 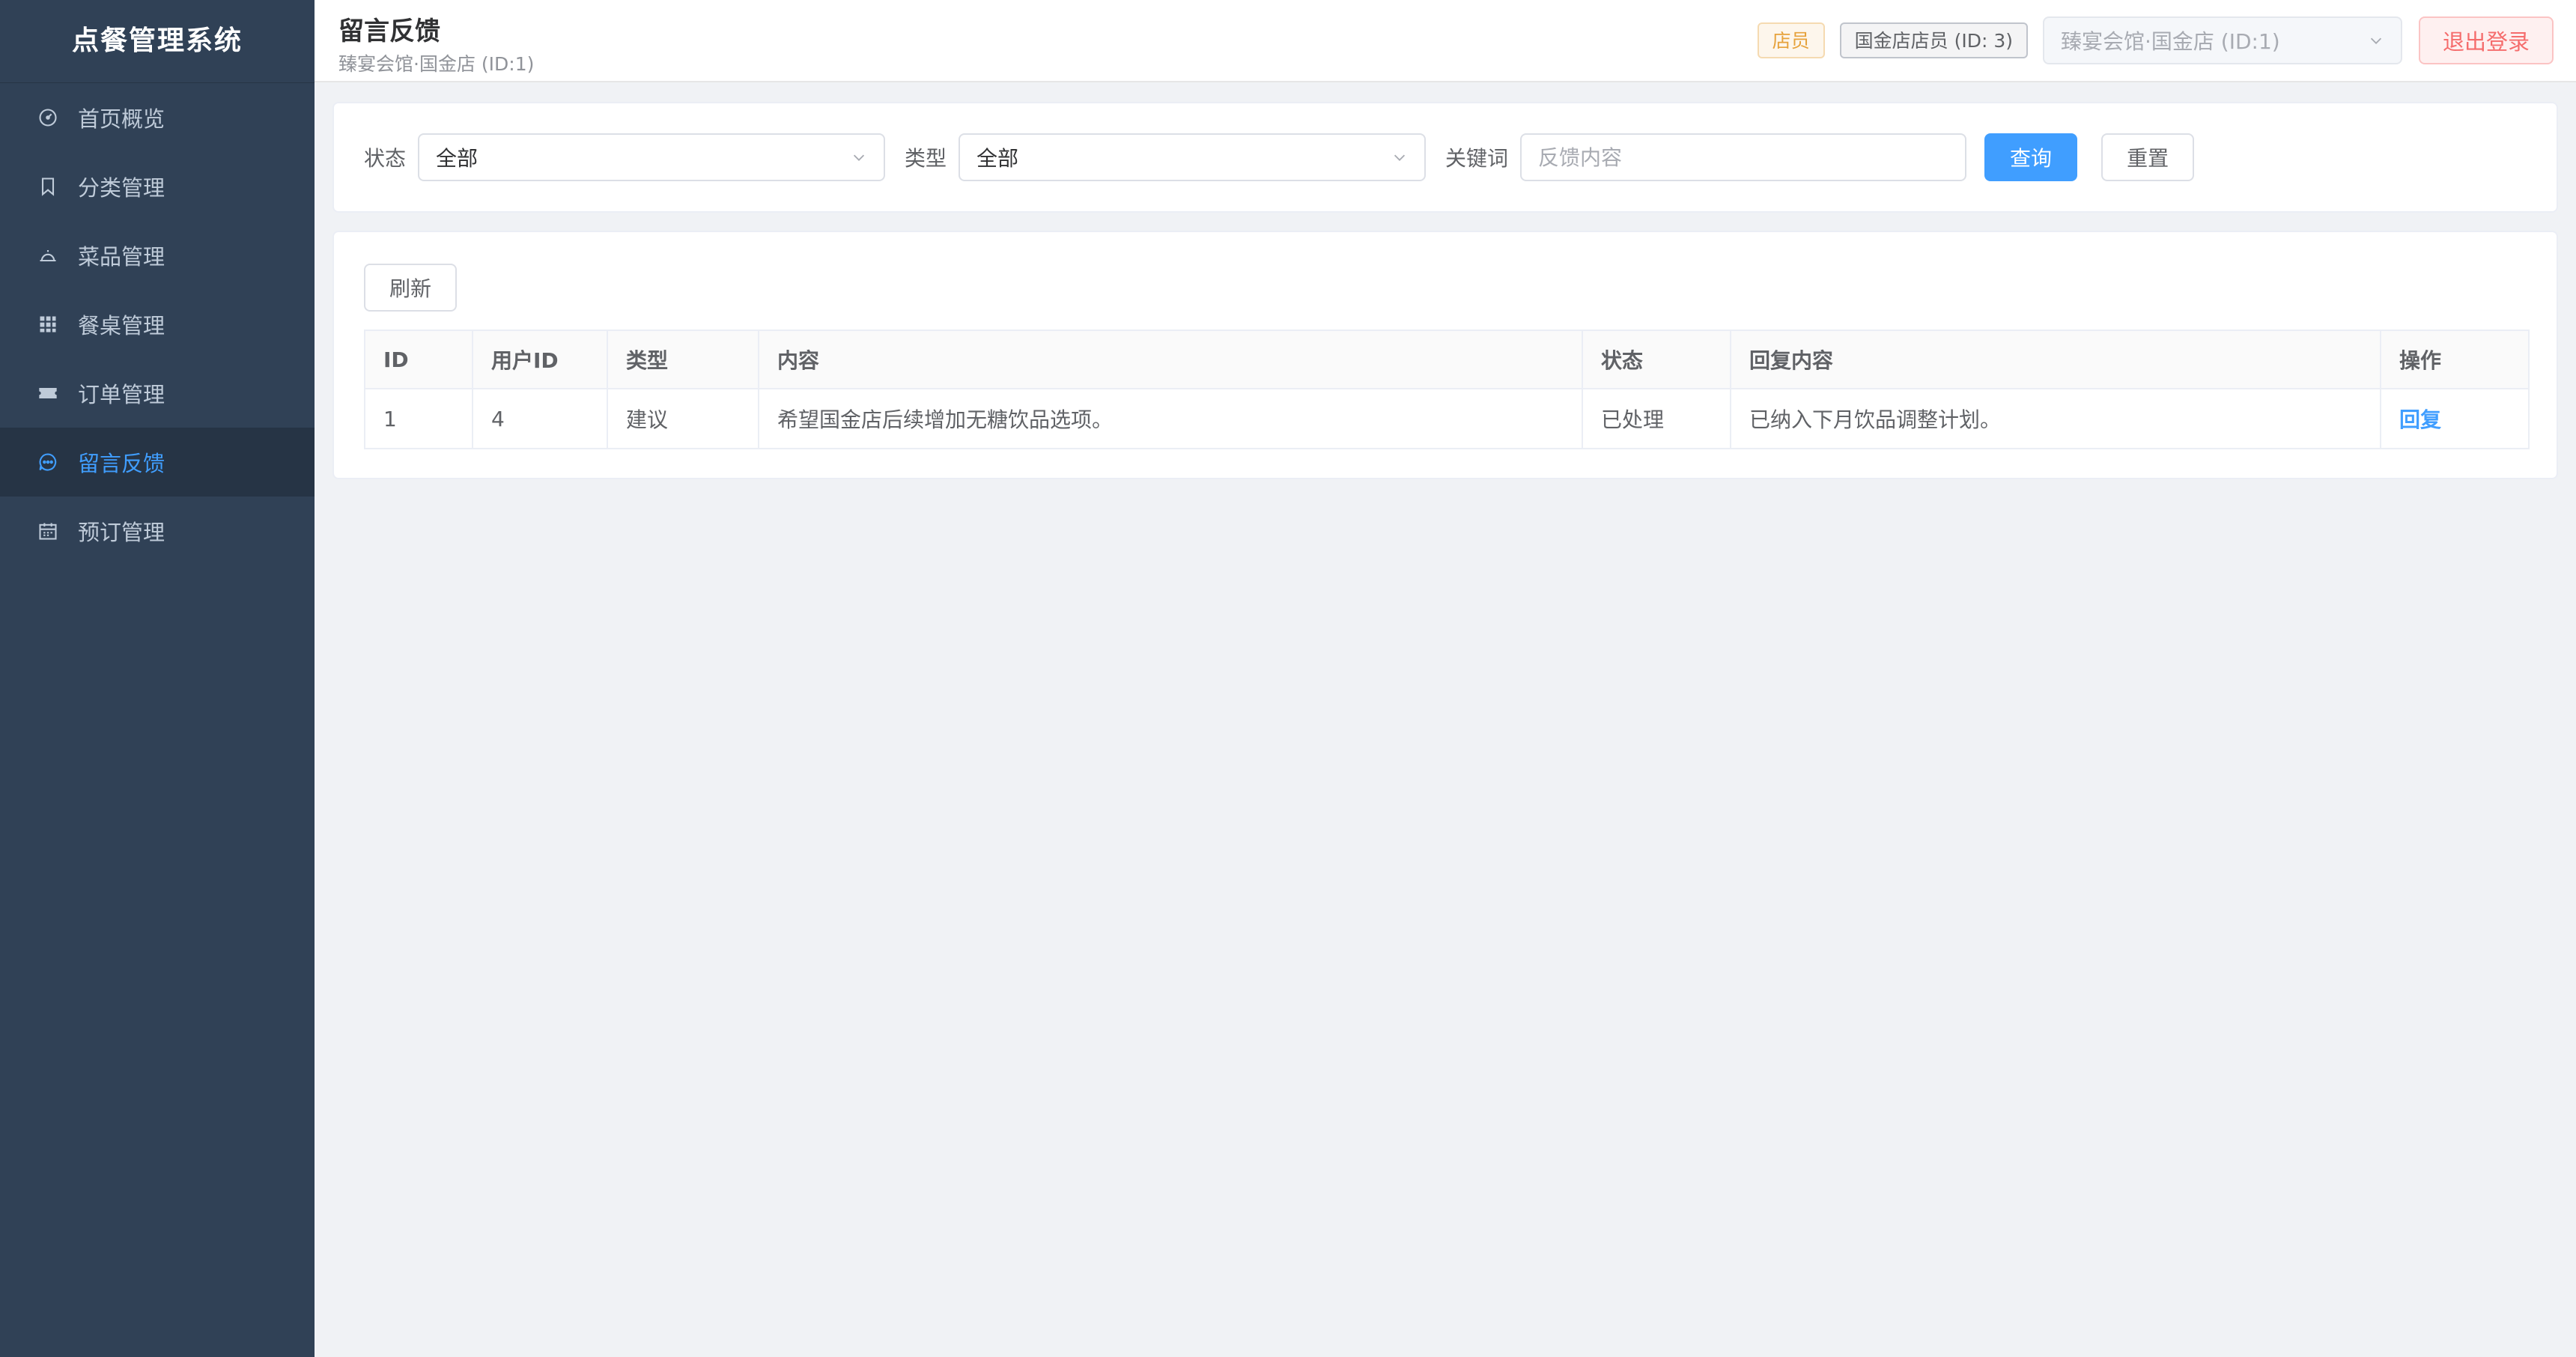 What do you see at coordinates (1170, 359) in the screenshot?
I see `column-header-content: 内容` at bounding box center [1170, 359].